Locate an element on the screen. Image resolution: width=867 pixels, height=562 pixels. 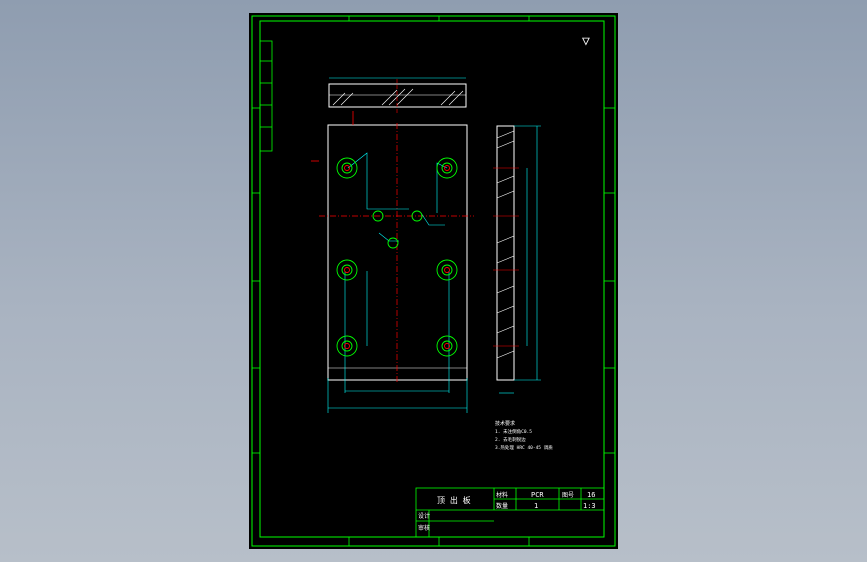
checker-label: 审核 is located at coordinates (424, 528).